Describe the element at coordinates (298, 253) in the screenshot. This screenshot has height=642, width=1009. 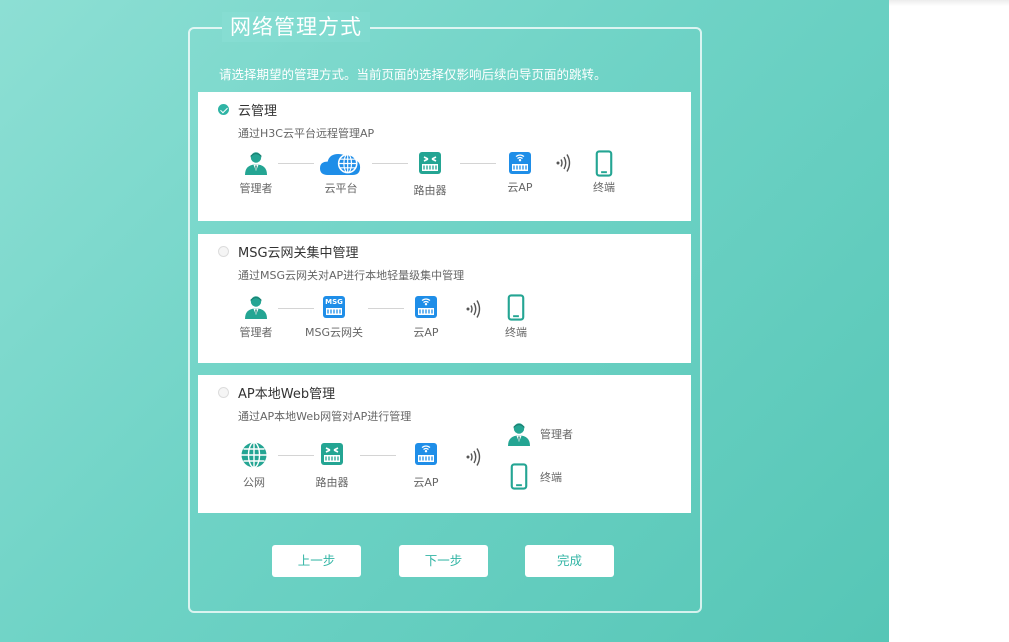
I see `option-title-msg: MSG云网关集中管理` at that location.